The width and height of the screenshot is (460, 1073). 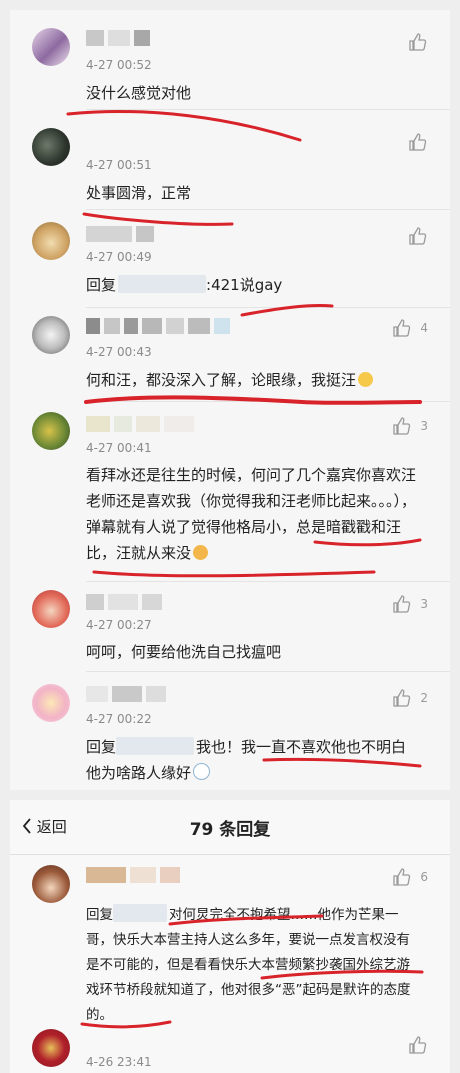 I want to click on timestamp: 4-27 00:27, so click(x=119, y=625).